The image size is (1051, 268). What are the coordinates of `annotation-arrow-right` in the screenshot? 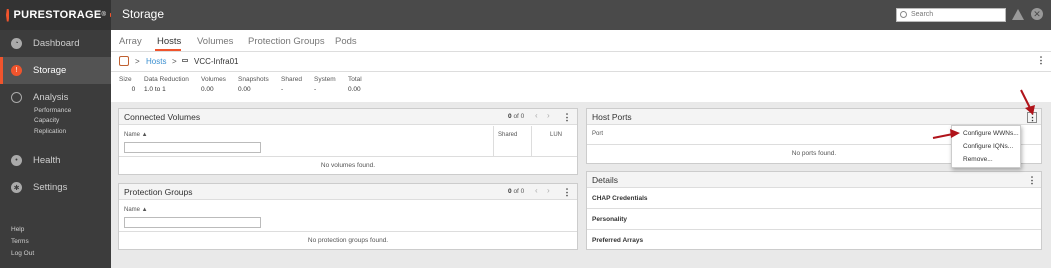 It's located at (943, 136).